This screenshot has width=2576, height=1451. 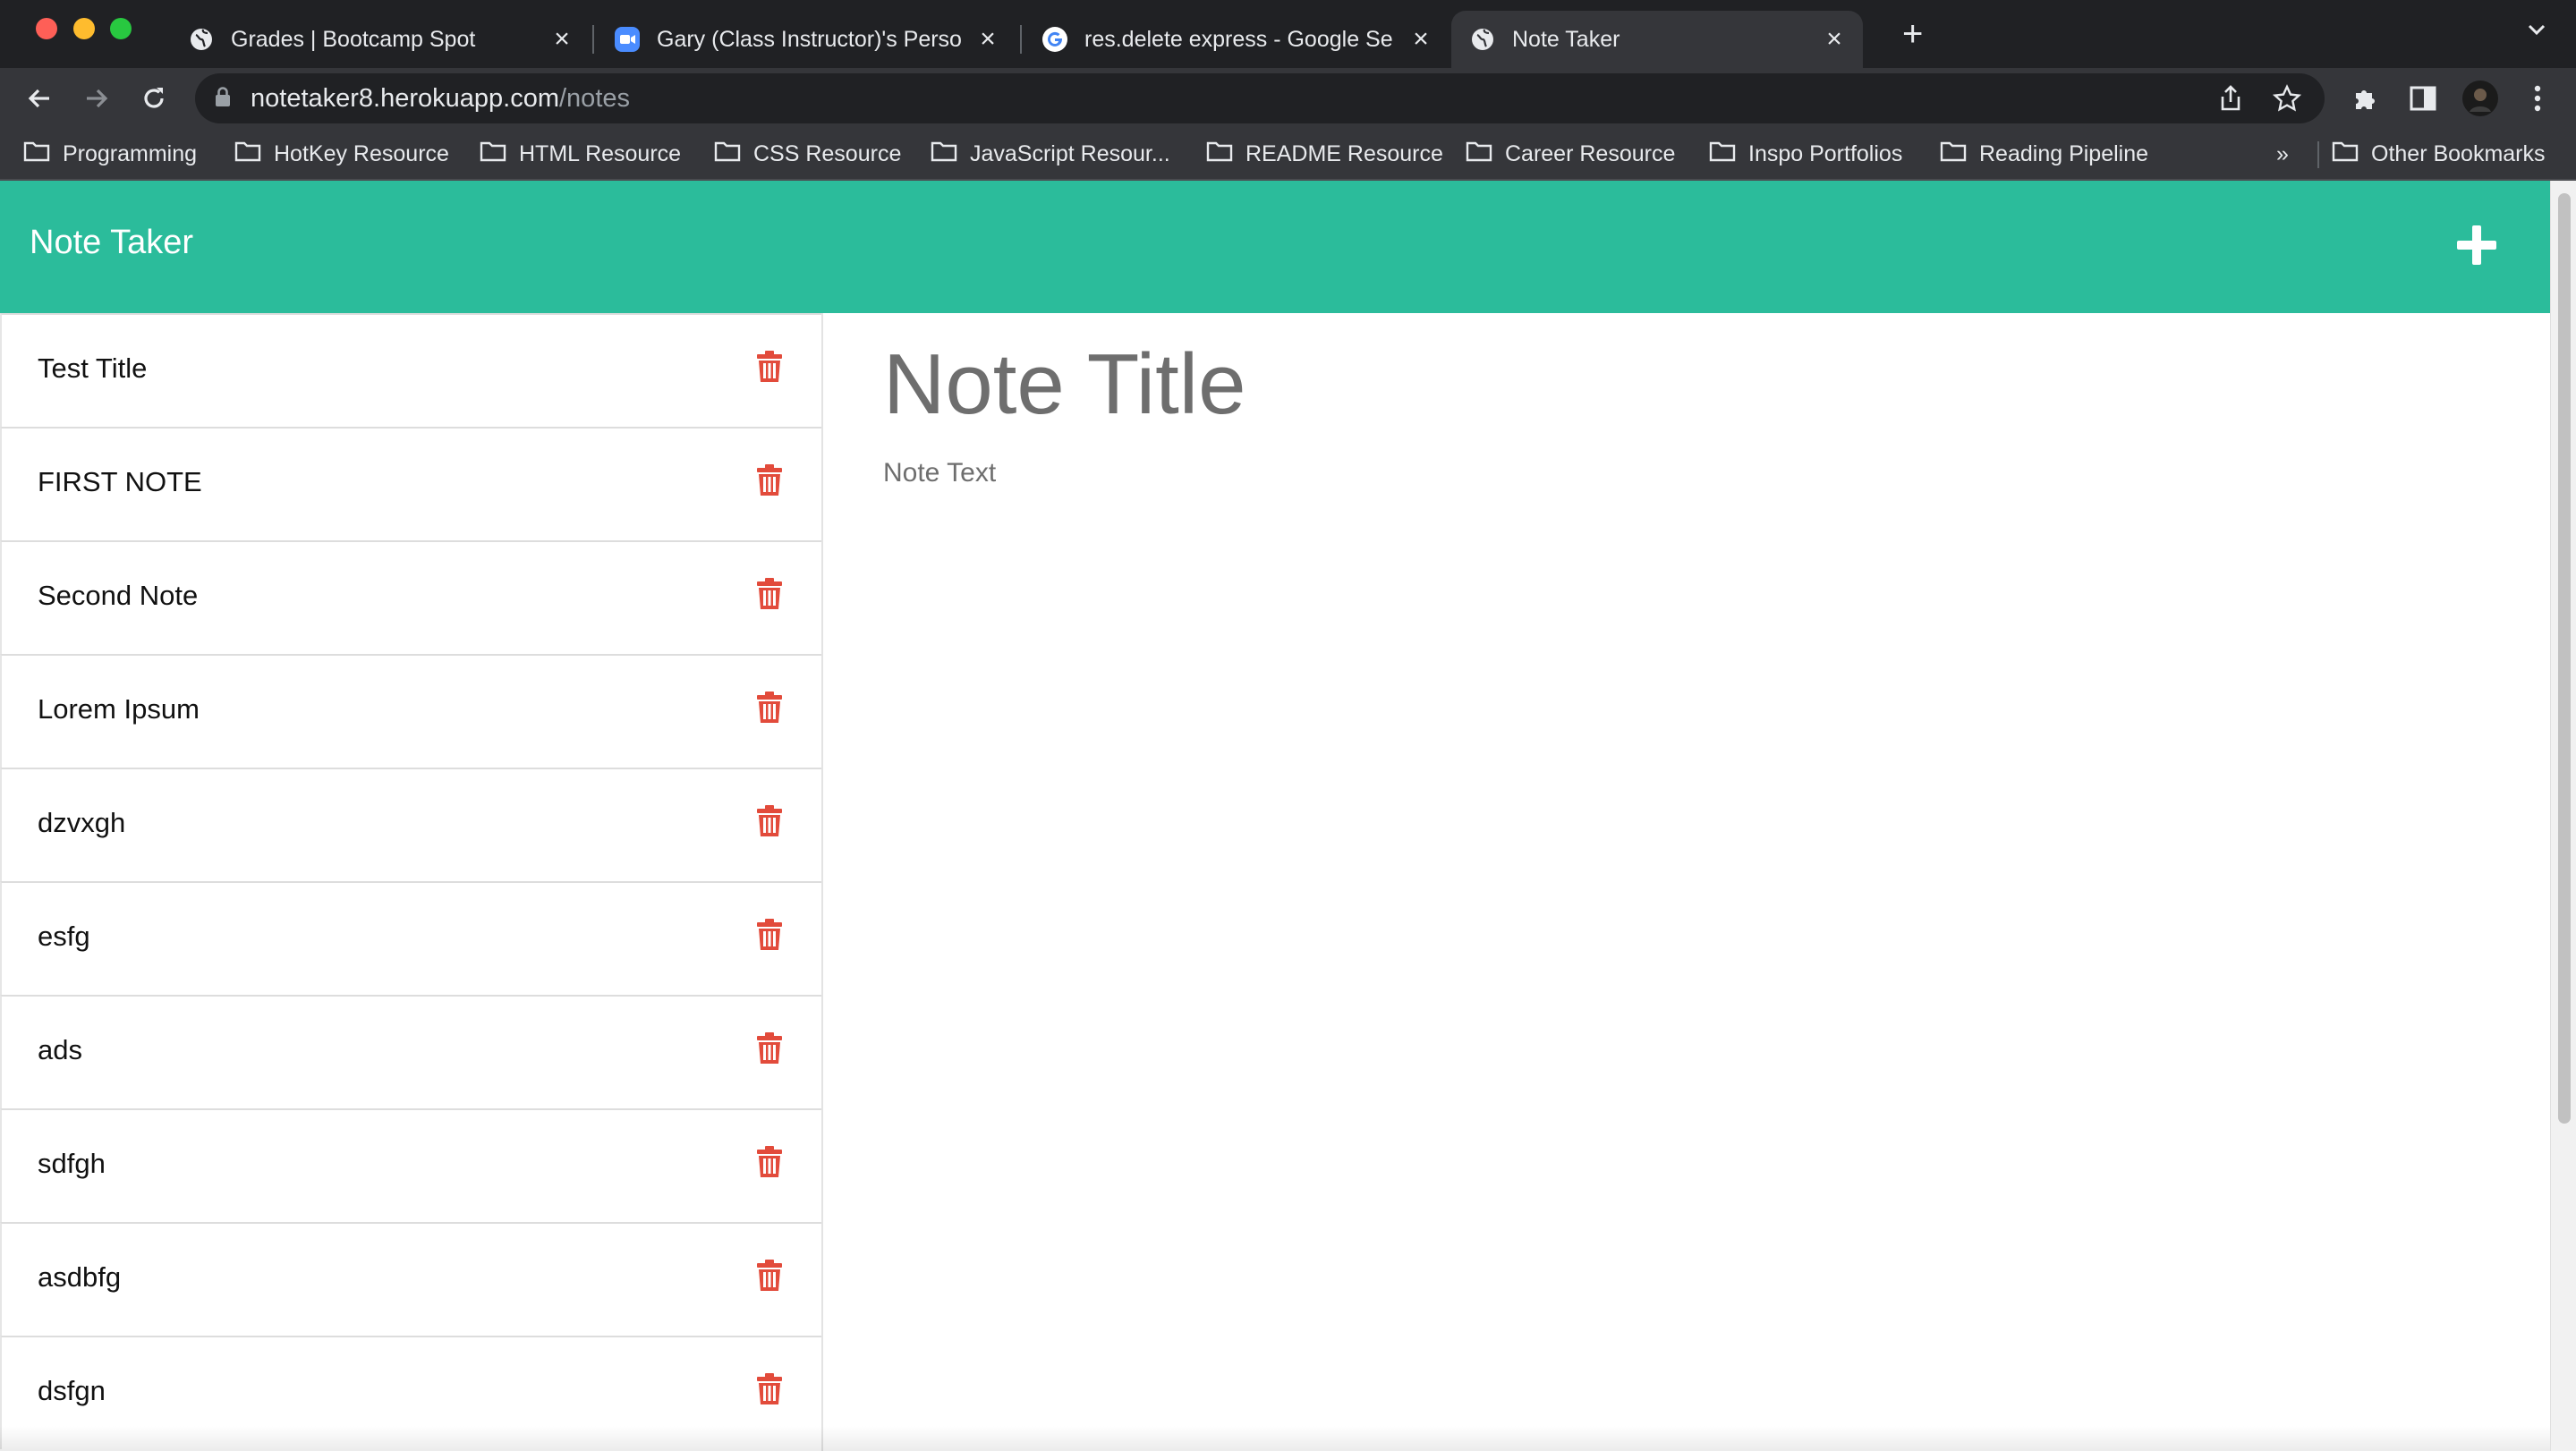 What do you see at coordinates (1825, 153) in the screenshot?
I see `bookmark-label: Inspo Portfolios` at bounding box center [1825, 153].